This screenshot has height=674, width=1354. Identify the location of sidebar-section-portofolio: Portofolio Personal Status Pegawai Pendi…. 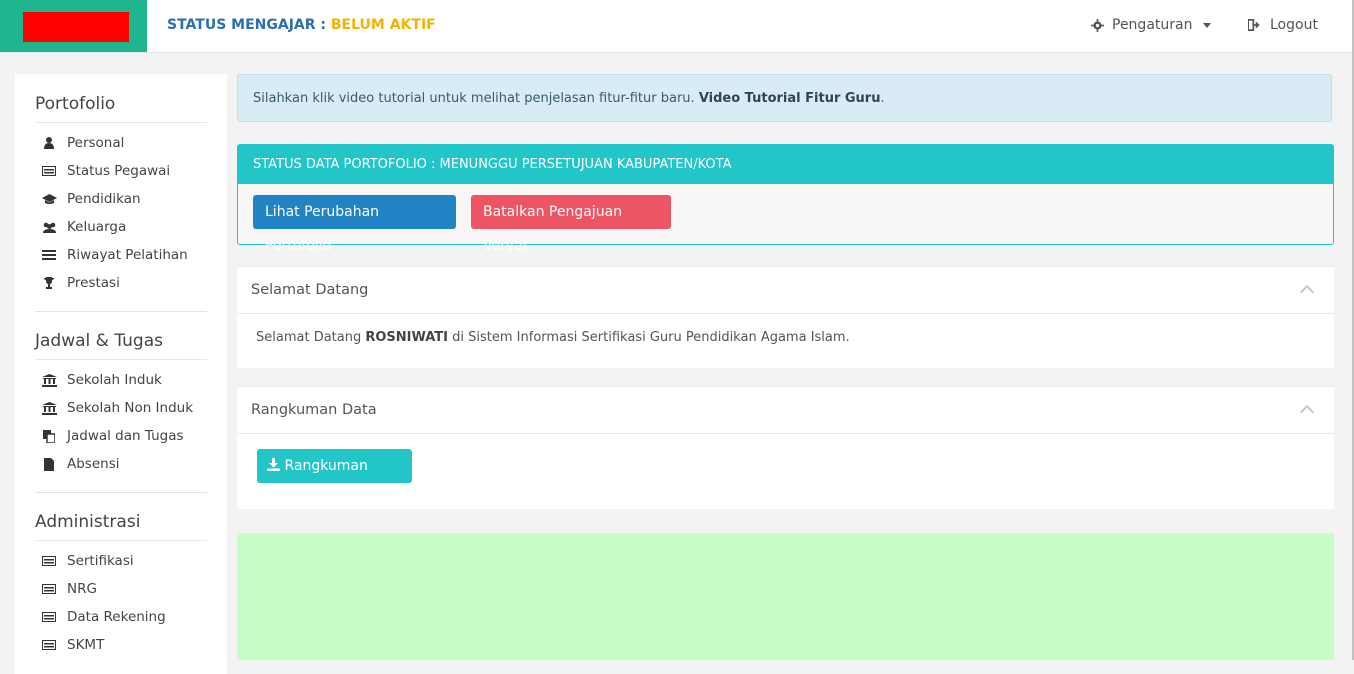
(121, 195).